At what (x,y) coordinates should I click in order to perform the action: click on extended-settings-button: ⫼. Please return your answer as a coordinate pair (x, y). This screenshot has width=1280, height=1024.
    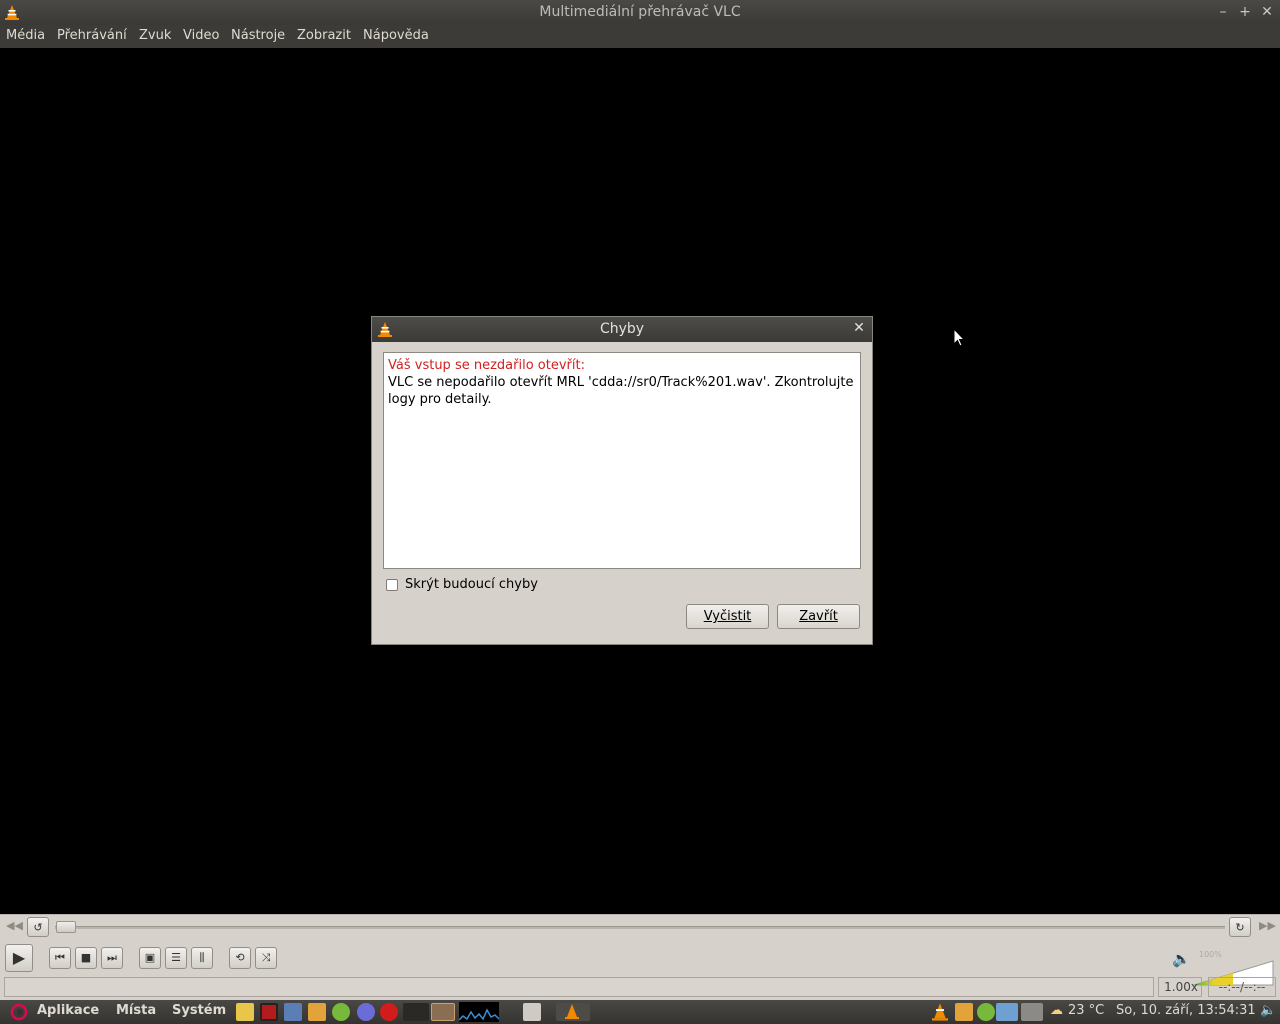
    Looking at the image, I should click on (202, 958).